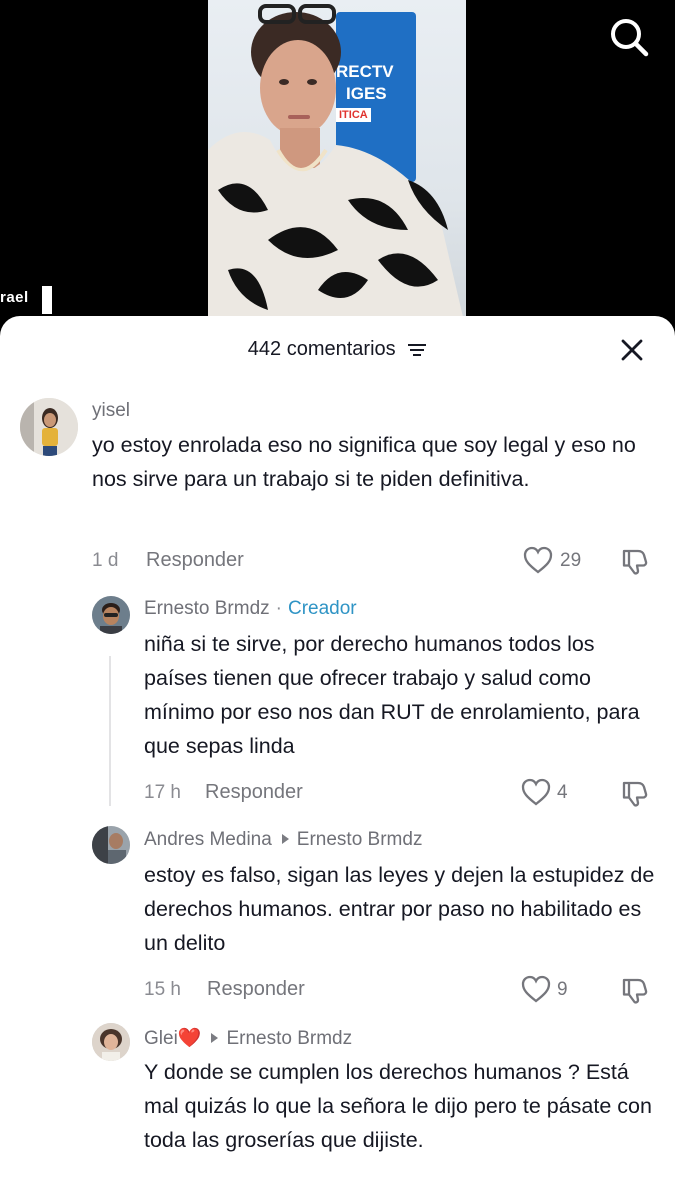  What do you see at coordinates (47, 300) in the screenshot?
I see `caption-cursor` at bounding box center [47, 300].